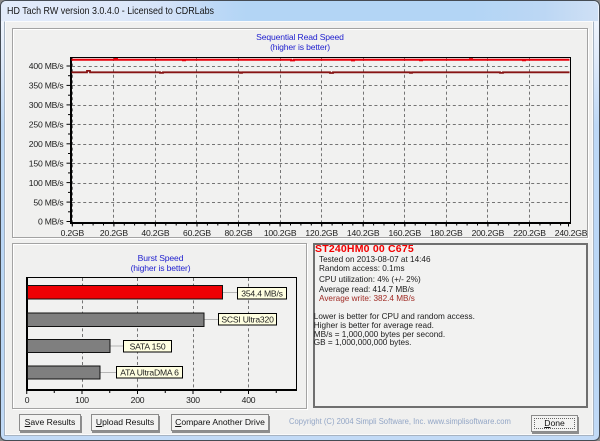 The width and height of the screenshot is (600, 441). Describe the element at coordinates (48, 202) in the screenshot. I see `svg-text: 50 MB/s` at that location.